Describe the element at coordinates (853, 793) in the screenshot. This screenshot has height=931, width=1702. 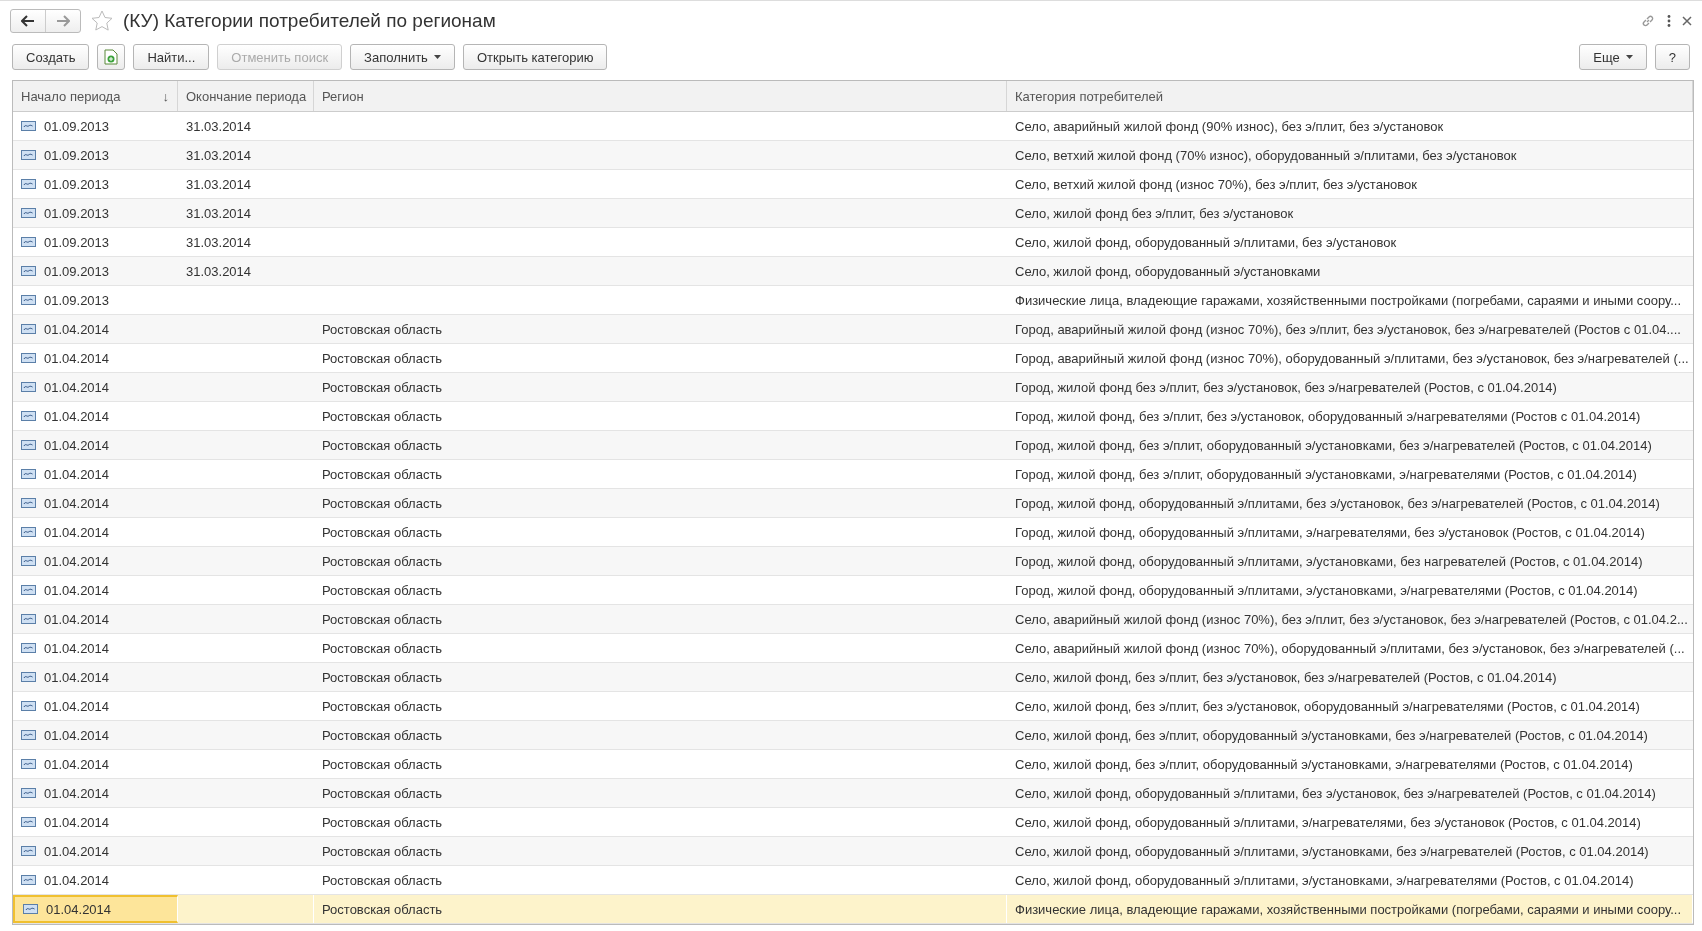
I see `table-row: 01.04.2014 Ростовская область Село, жилой фонд, оборудованный э/плитами, без э/установок, без э/нагревателей (Ростов, с 01.04.2014)` at that location.